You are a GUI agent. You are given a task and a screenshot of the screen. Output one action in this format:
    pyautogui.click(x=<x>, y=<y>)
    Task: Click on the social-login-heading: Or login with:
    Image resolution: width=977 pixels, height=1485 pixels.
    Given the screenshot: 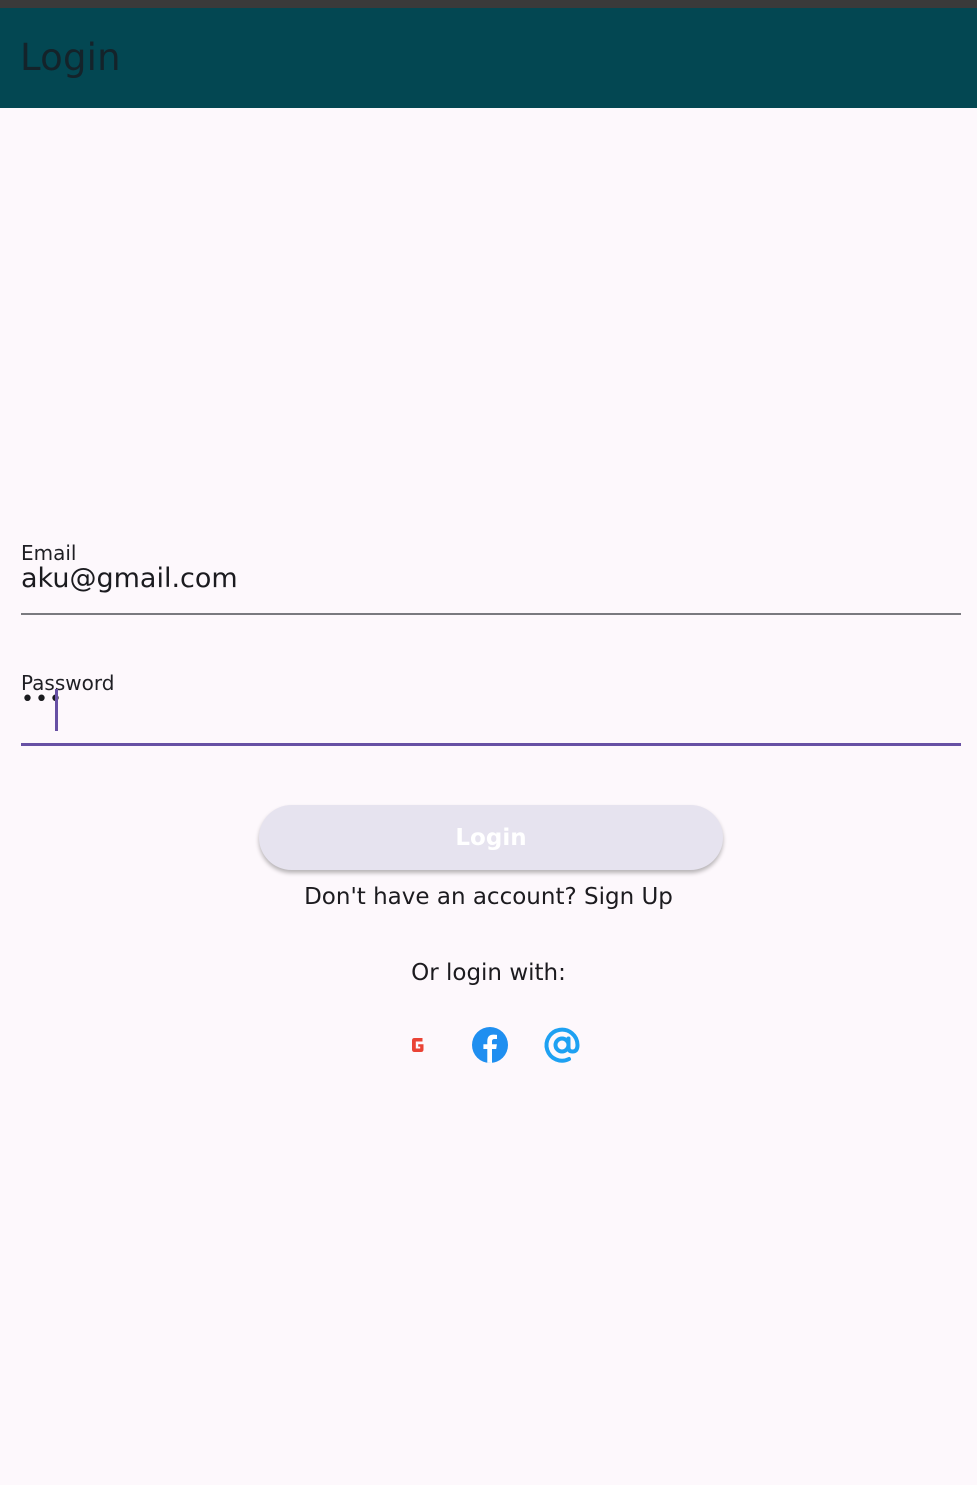 What is the action you would take?
    pyautogui.click(x=488, y=973)
    